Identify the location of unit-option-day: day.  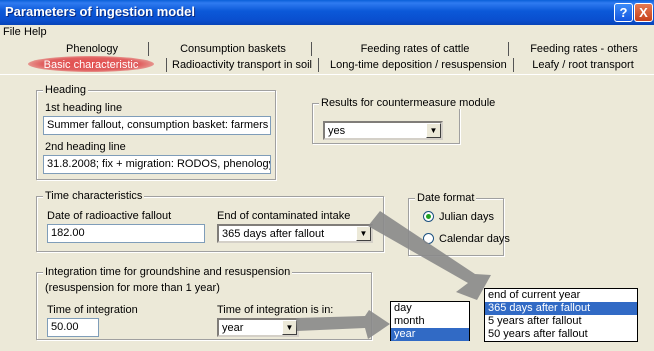
(430, 308).